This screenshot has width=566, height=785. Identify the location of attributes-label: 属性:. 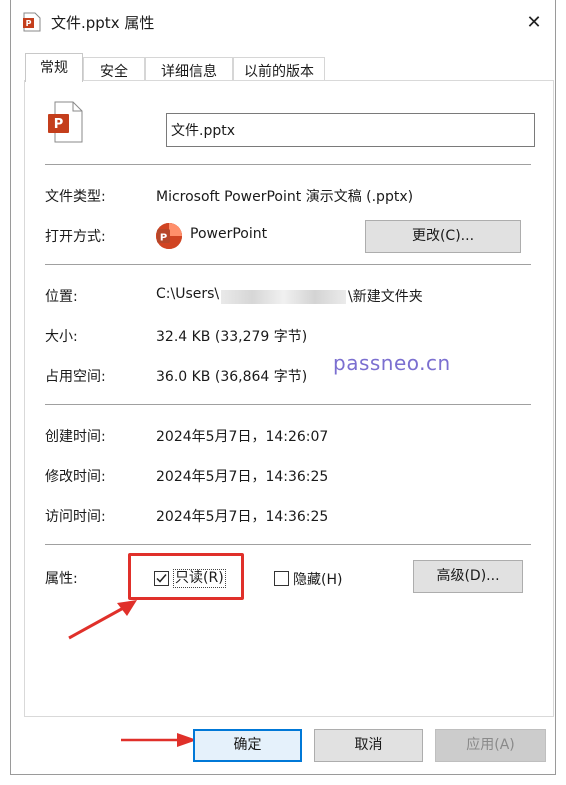
(61, 579).